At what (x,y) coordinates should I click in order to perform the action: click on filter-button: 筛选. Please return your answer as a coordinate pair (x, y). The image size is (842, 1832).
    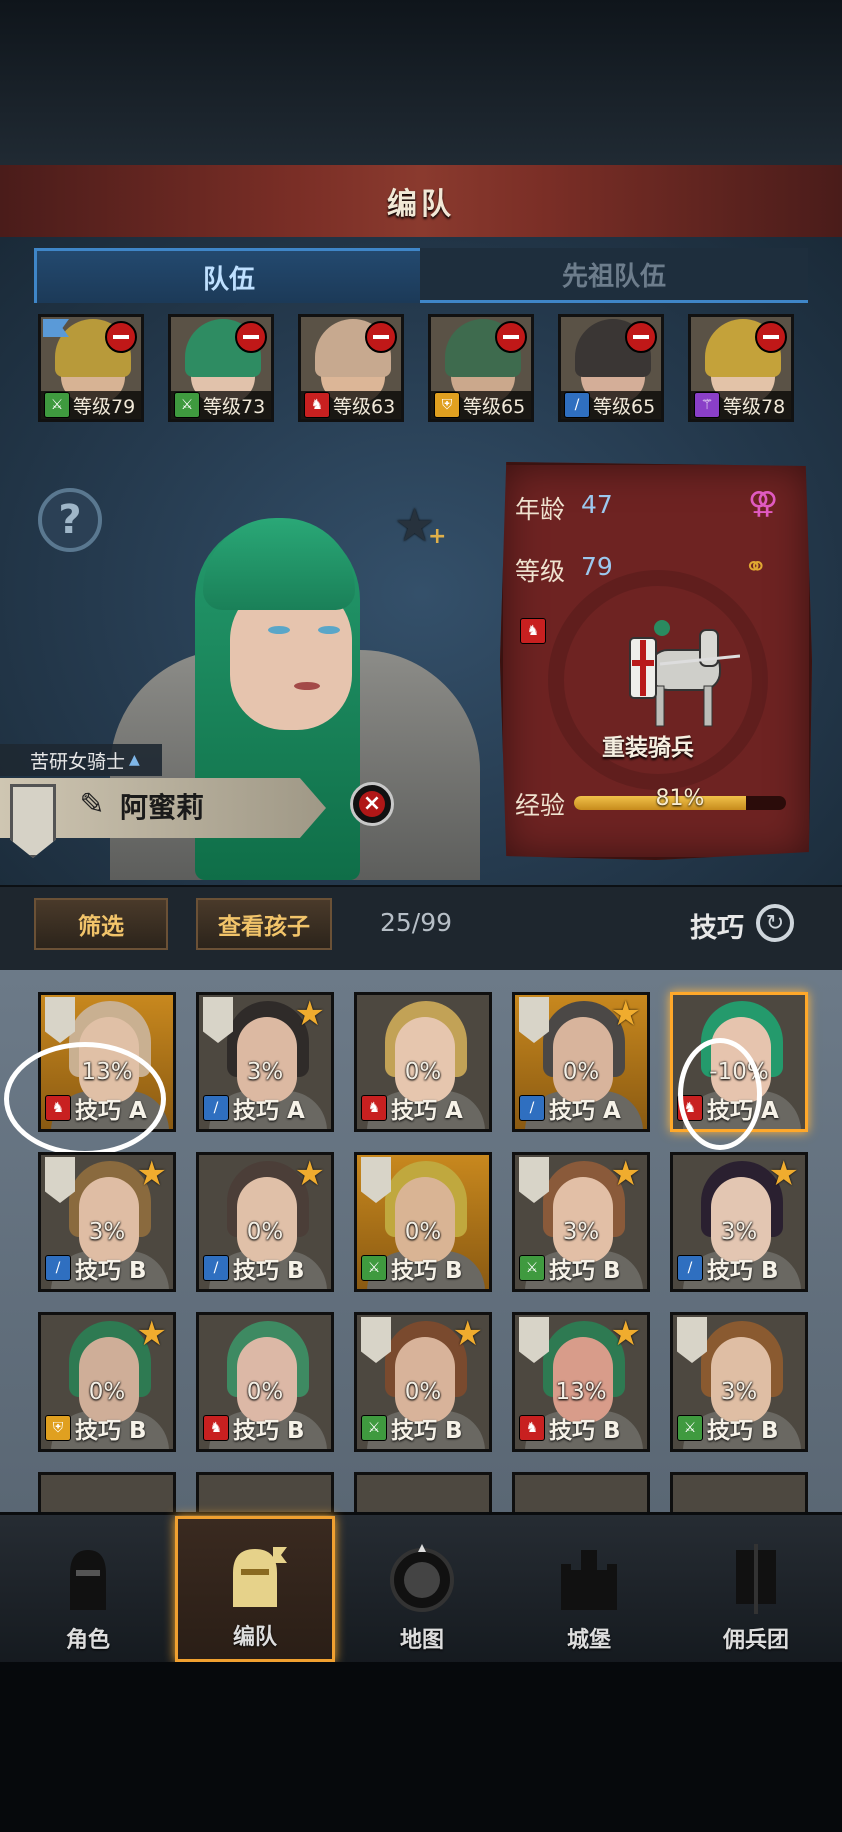
    Looking at the image, I should click on (101, 924).